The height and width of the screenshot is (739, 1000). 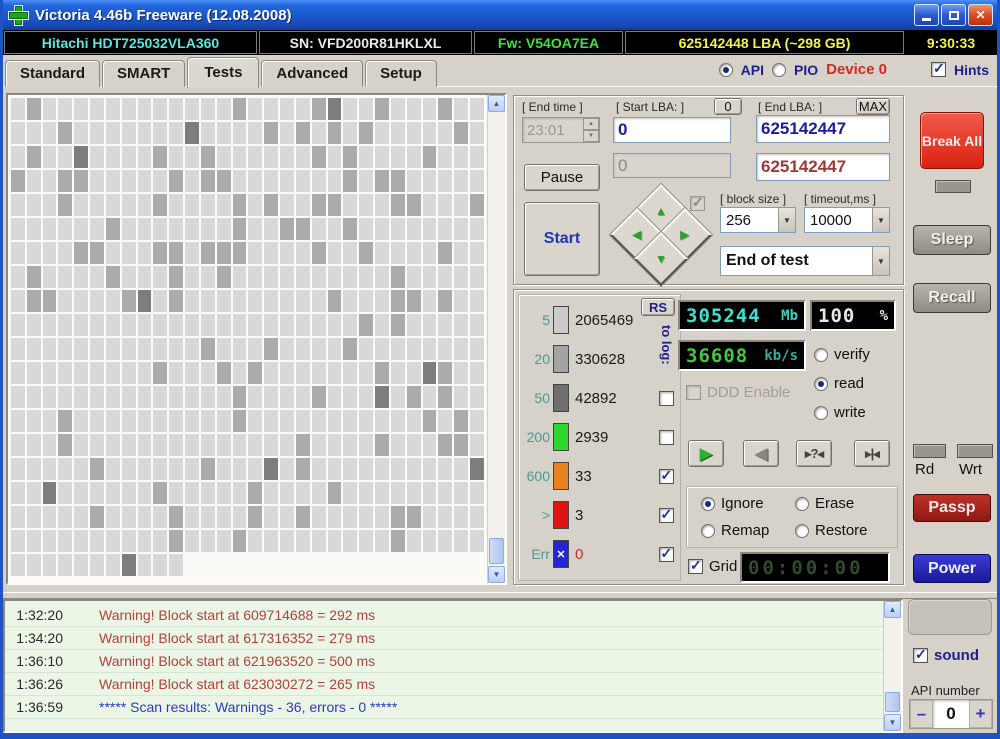 I want to click on sound-option: sound, so click(x=946, y=655).